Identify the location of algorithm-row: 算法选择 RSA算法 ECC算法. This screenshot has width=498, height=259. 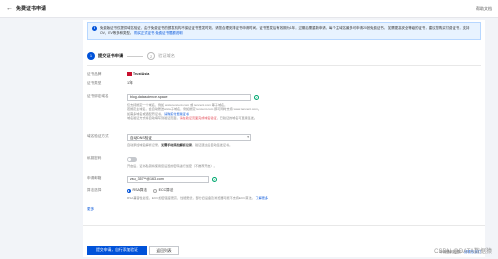
(130, 190).